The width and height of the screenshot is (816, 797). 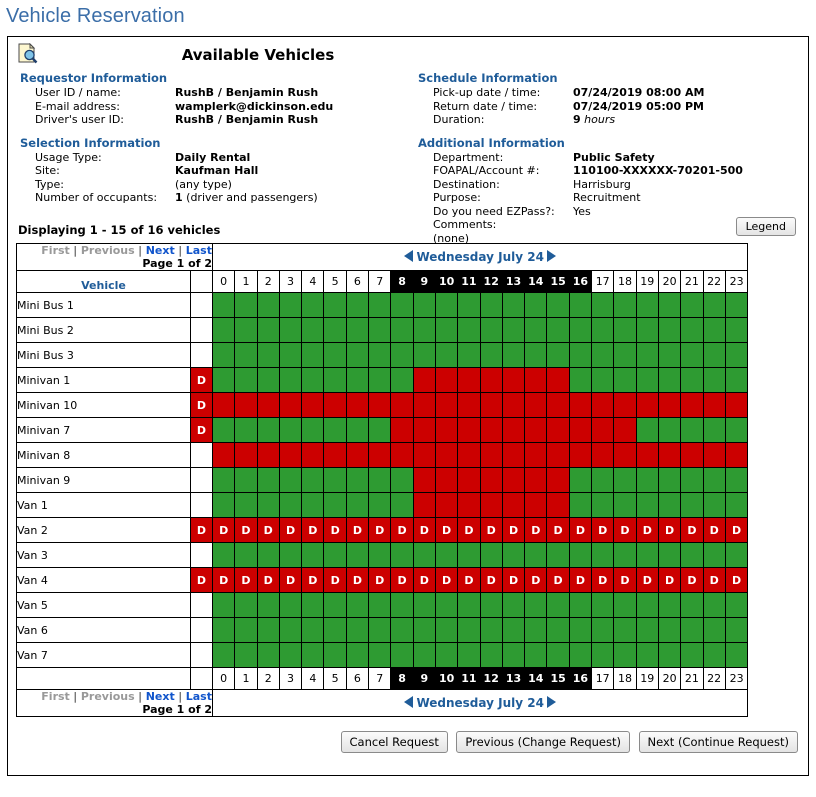 What do you see at coordinates (765, 226) in the screenshot?
I see `legend-button: Legend` at bounding box center [765, 226].